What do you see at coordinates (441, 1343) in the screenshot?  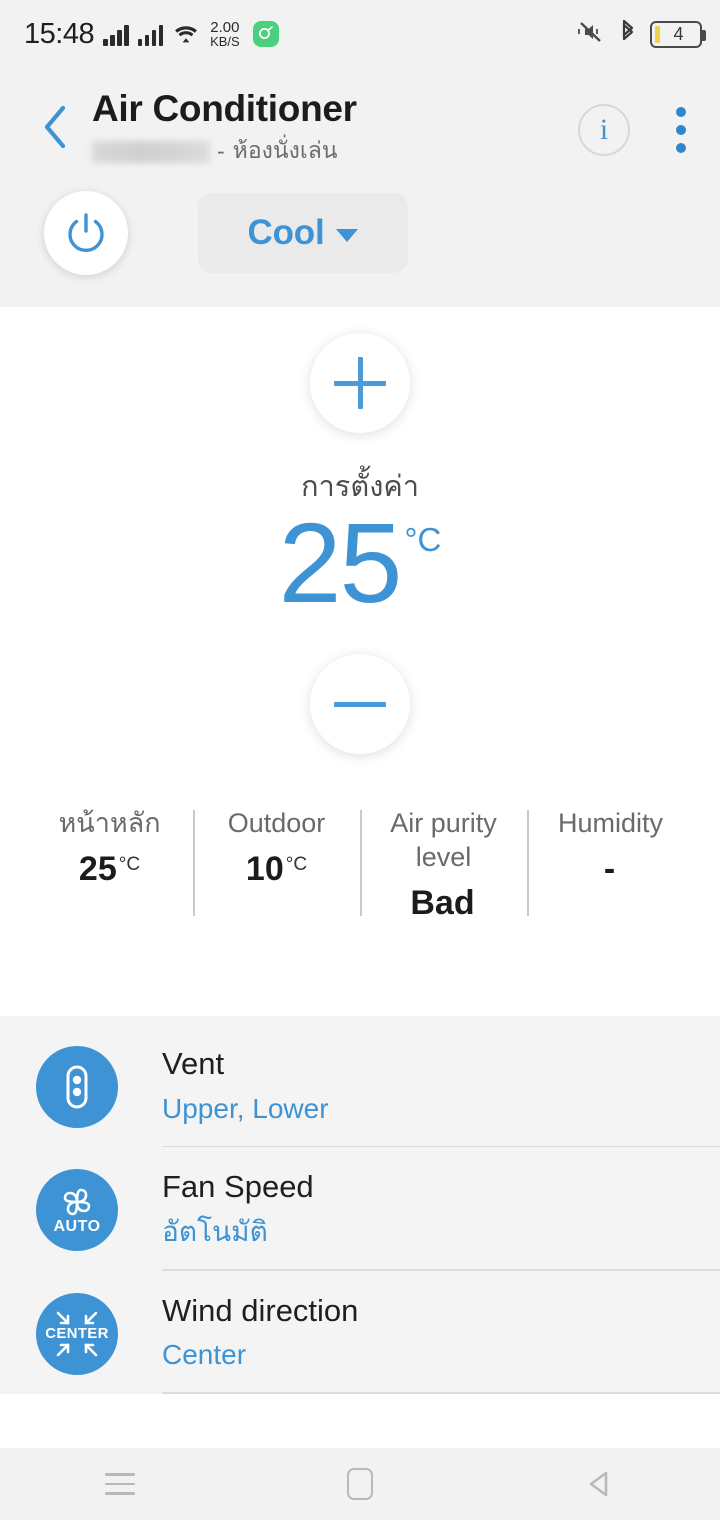 I see `option-text-wind-direction: Wind direction Center` at bounding box center [441, 1343].